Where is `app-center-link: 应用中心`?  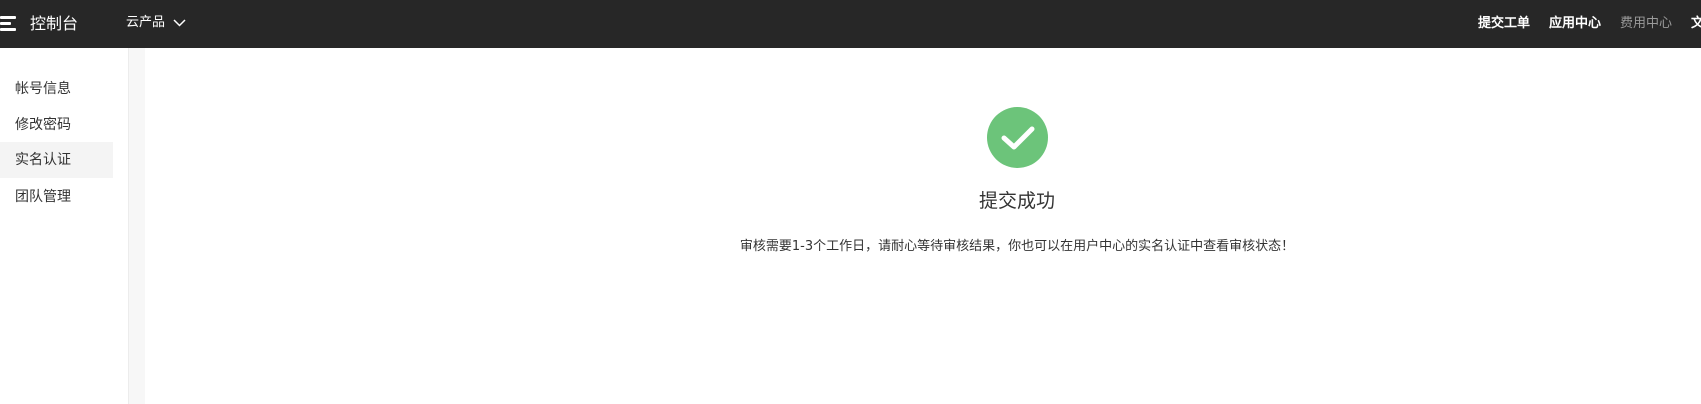 app-center-link: 应用中心 is located at coordinates (1575, 24).